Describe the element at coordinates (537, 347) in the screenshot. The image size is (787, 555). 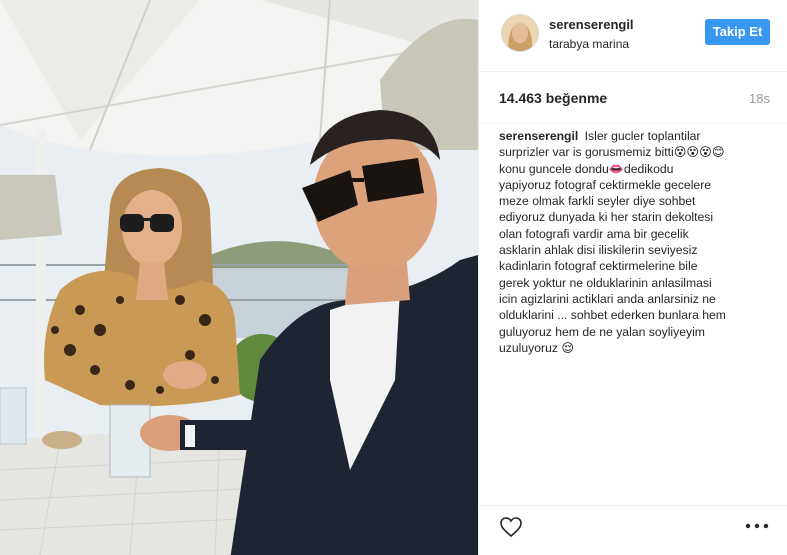
I see `caption-line: uzuluyoruz 😌` at that location.